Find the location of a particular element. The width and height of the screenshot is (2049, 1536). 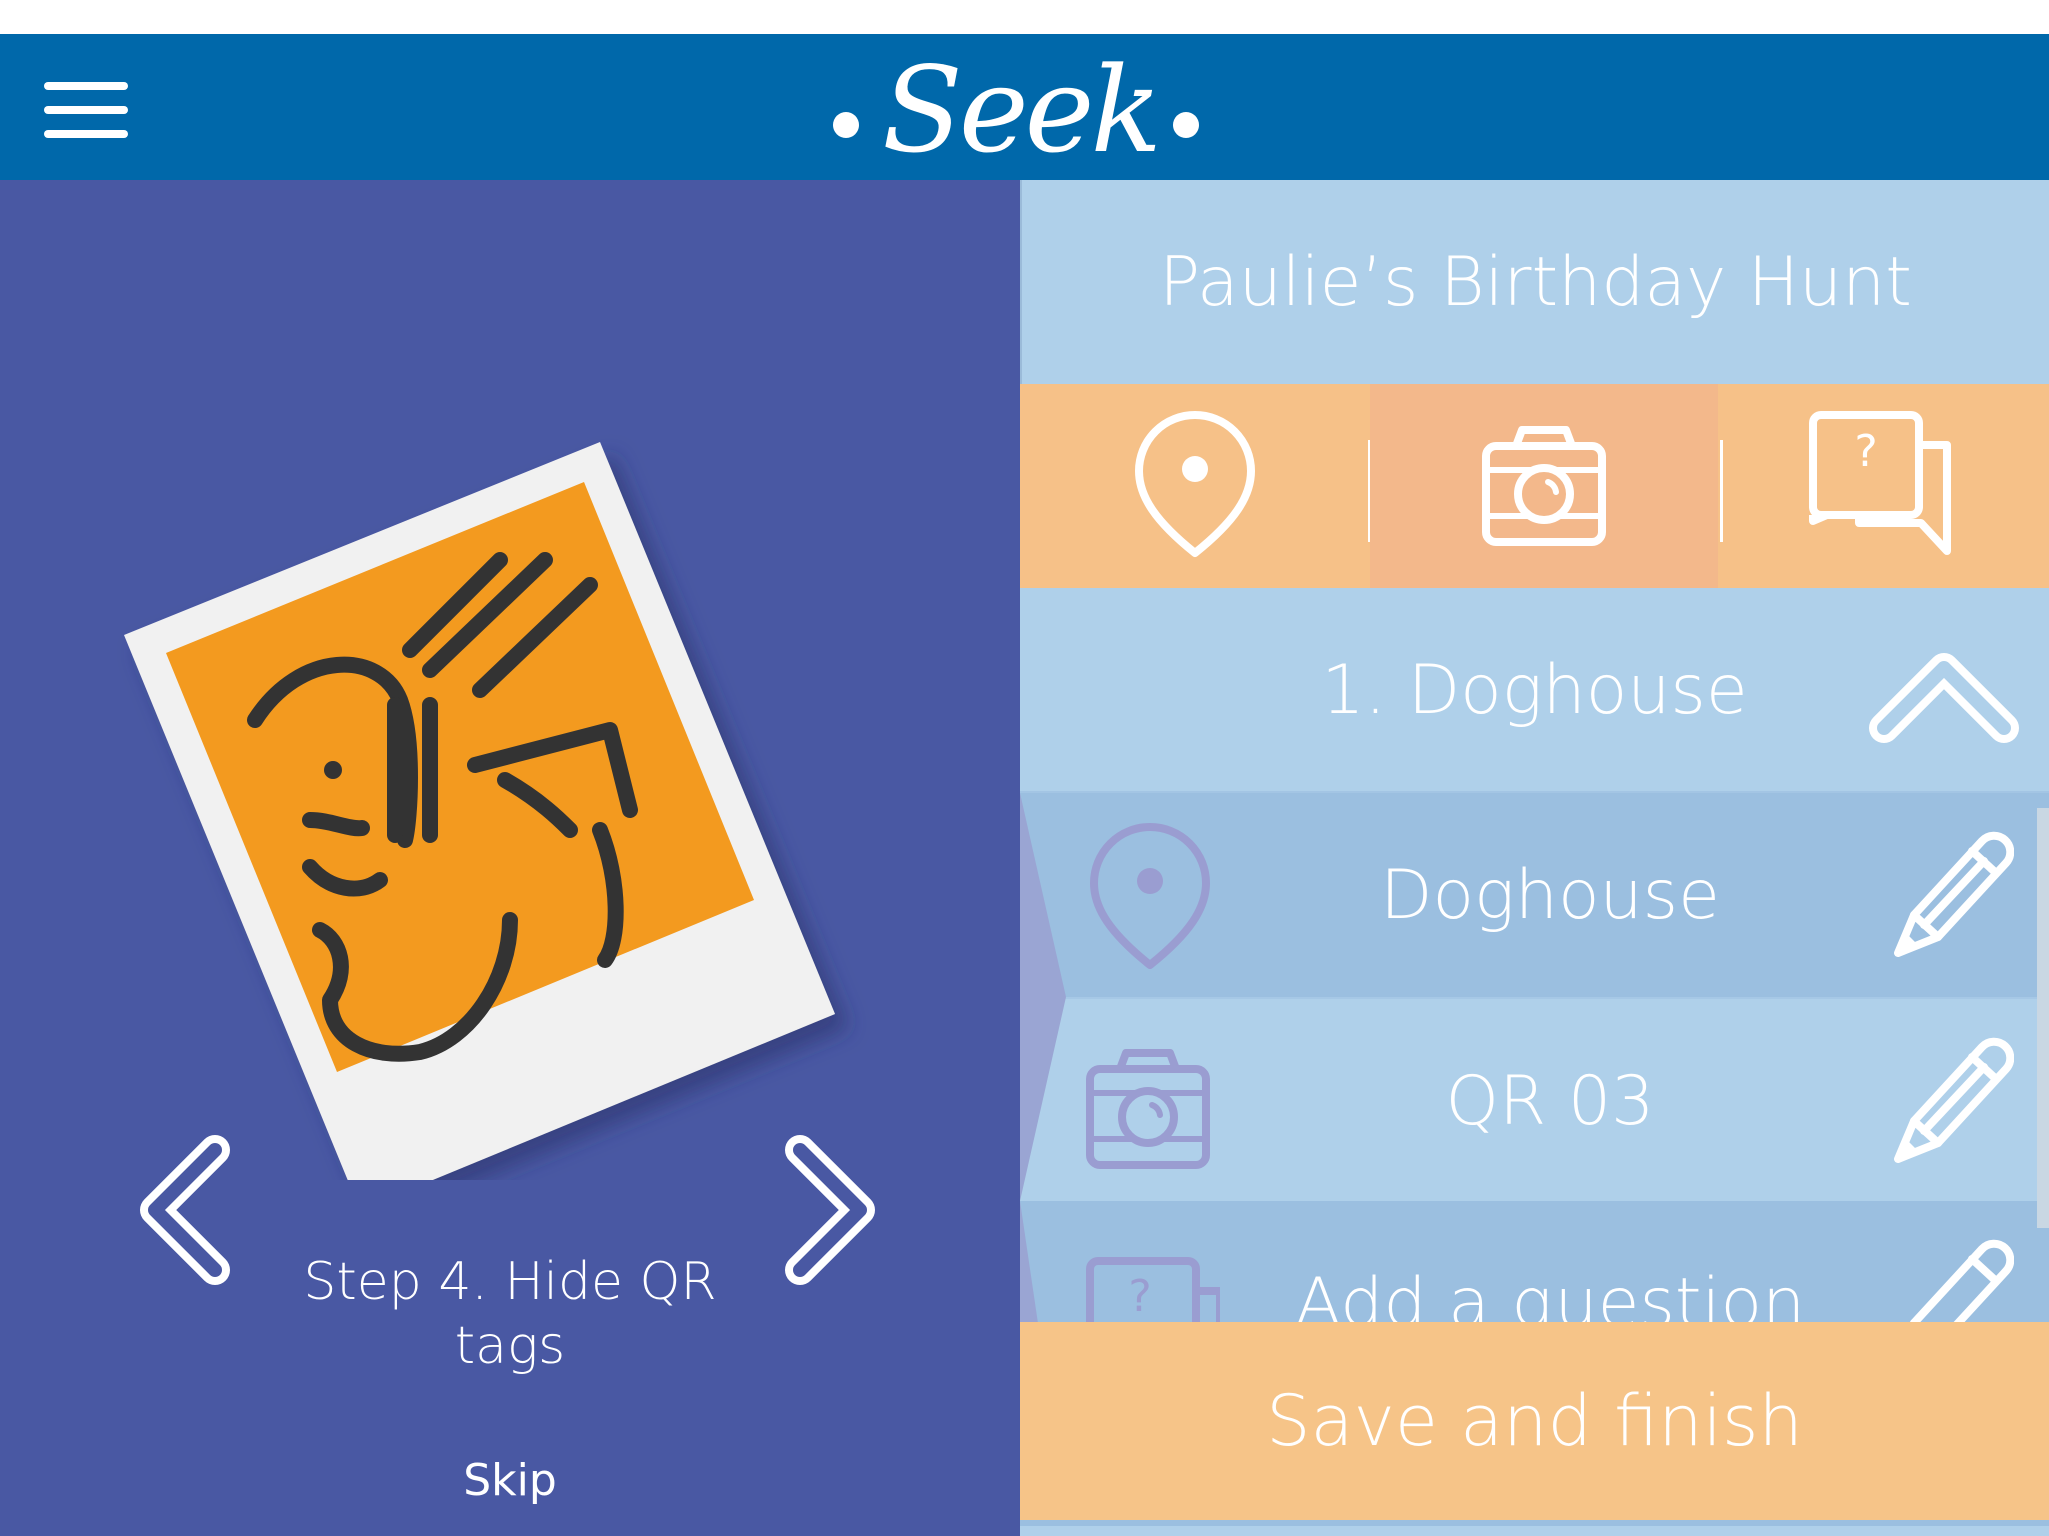

chevron-up-icon is located at coordinates (1944, 698).